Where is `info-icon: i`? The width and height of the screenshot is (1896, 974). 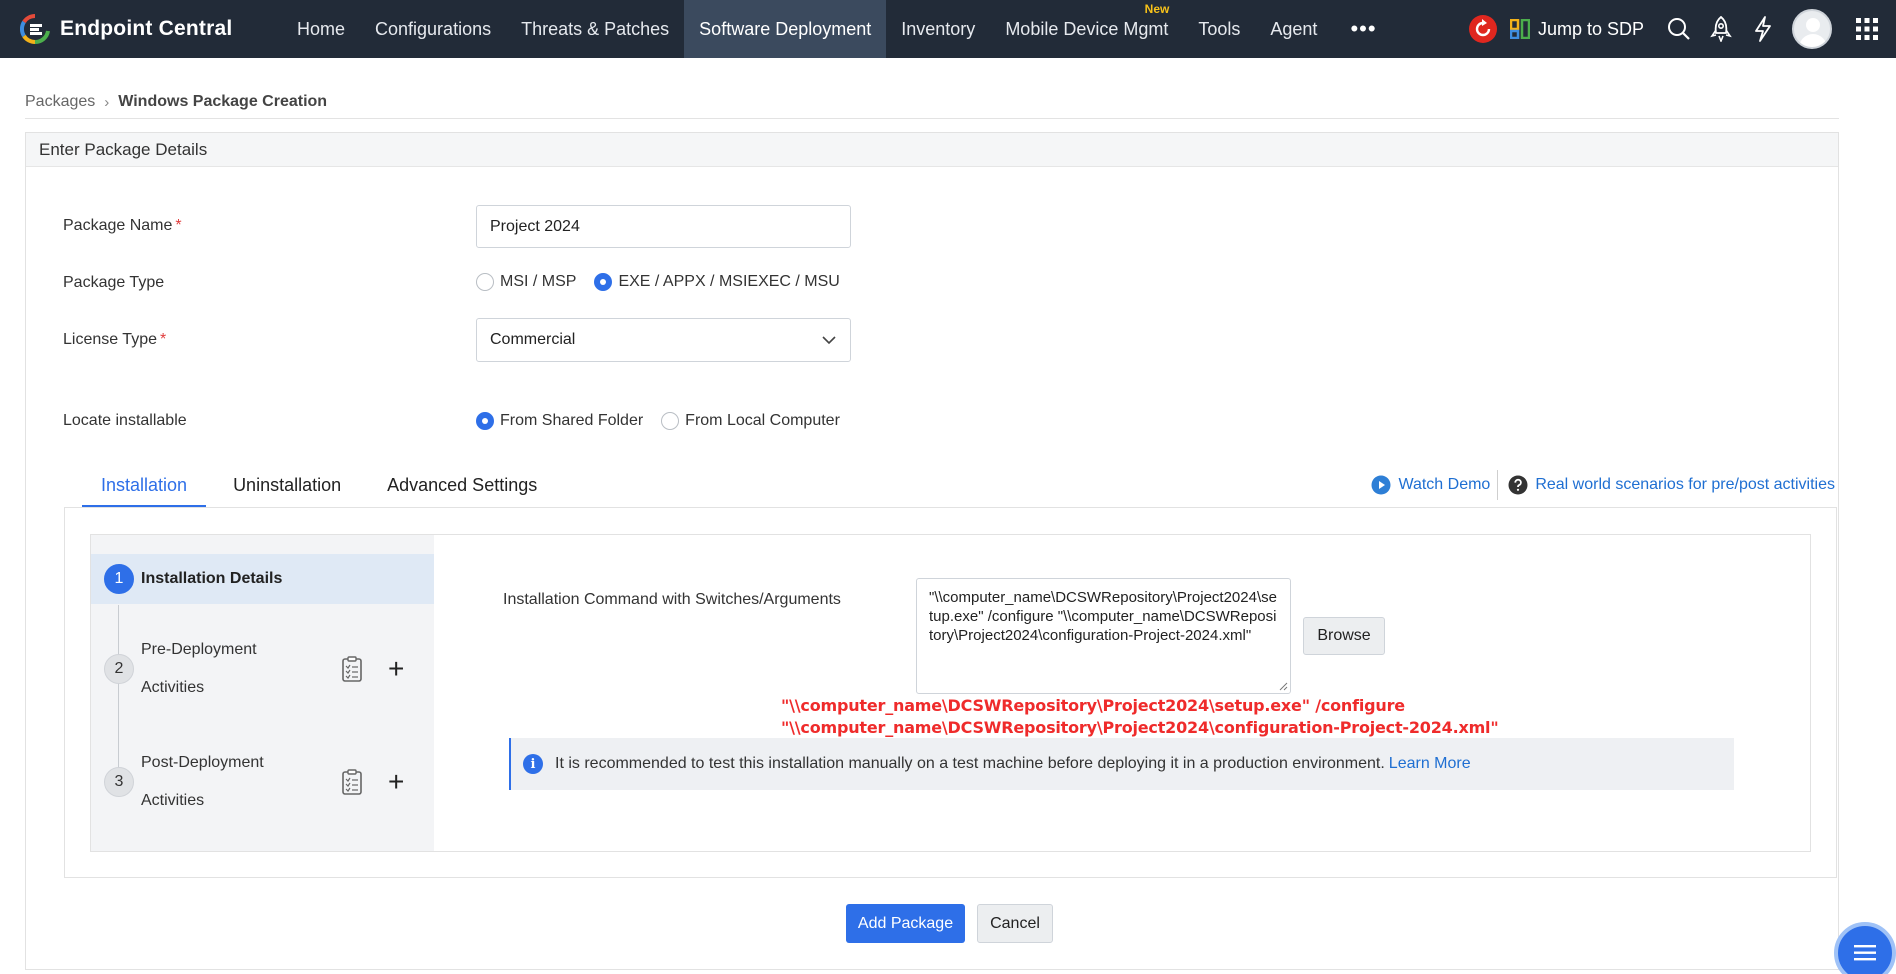
info-icon: i is located at coordinates (533, 764).